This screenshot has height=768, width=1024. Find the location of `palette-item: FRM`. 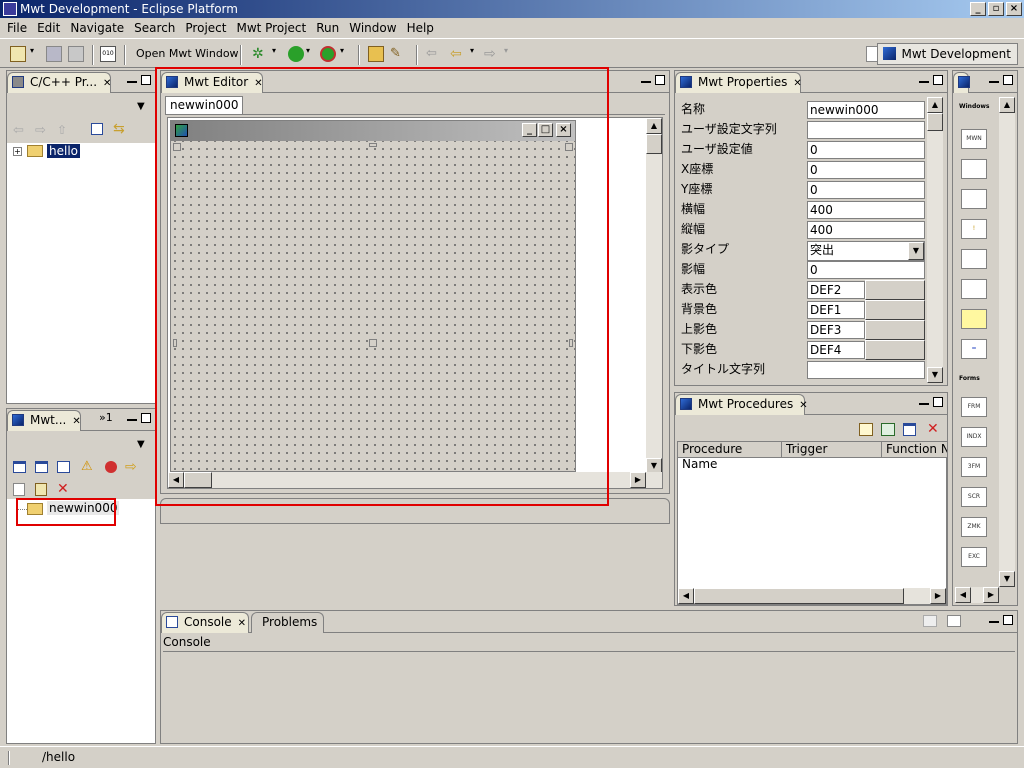

palette-item: FRM is located at coordinates (974, 407).